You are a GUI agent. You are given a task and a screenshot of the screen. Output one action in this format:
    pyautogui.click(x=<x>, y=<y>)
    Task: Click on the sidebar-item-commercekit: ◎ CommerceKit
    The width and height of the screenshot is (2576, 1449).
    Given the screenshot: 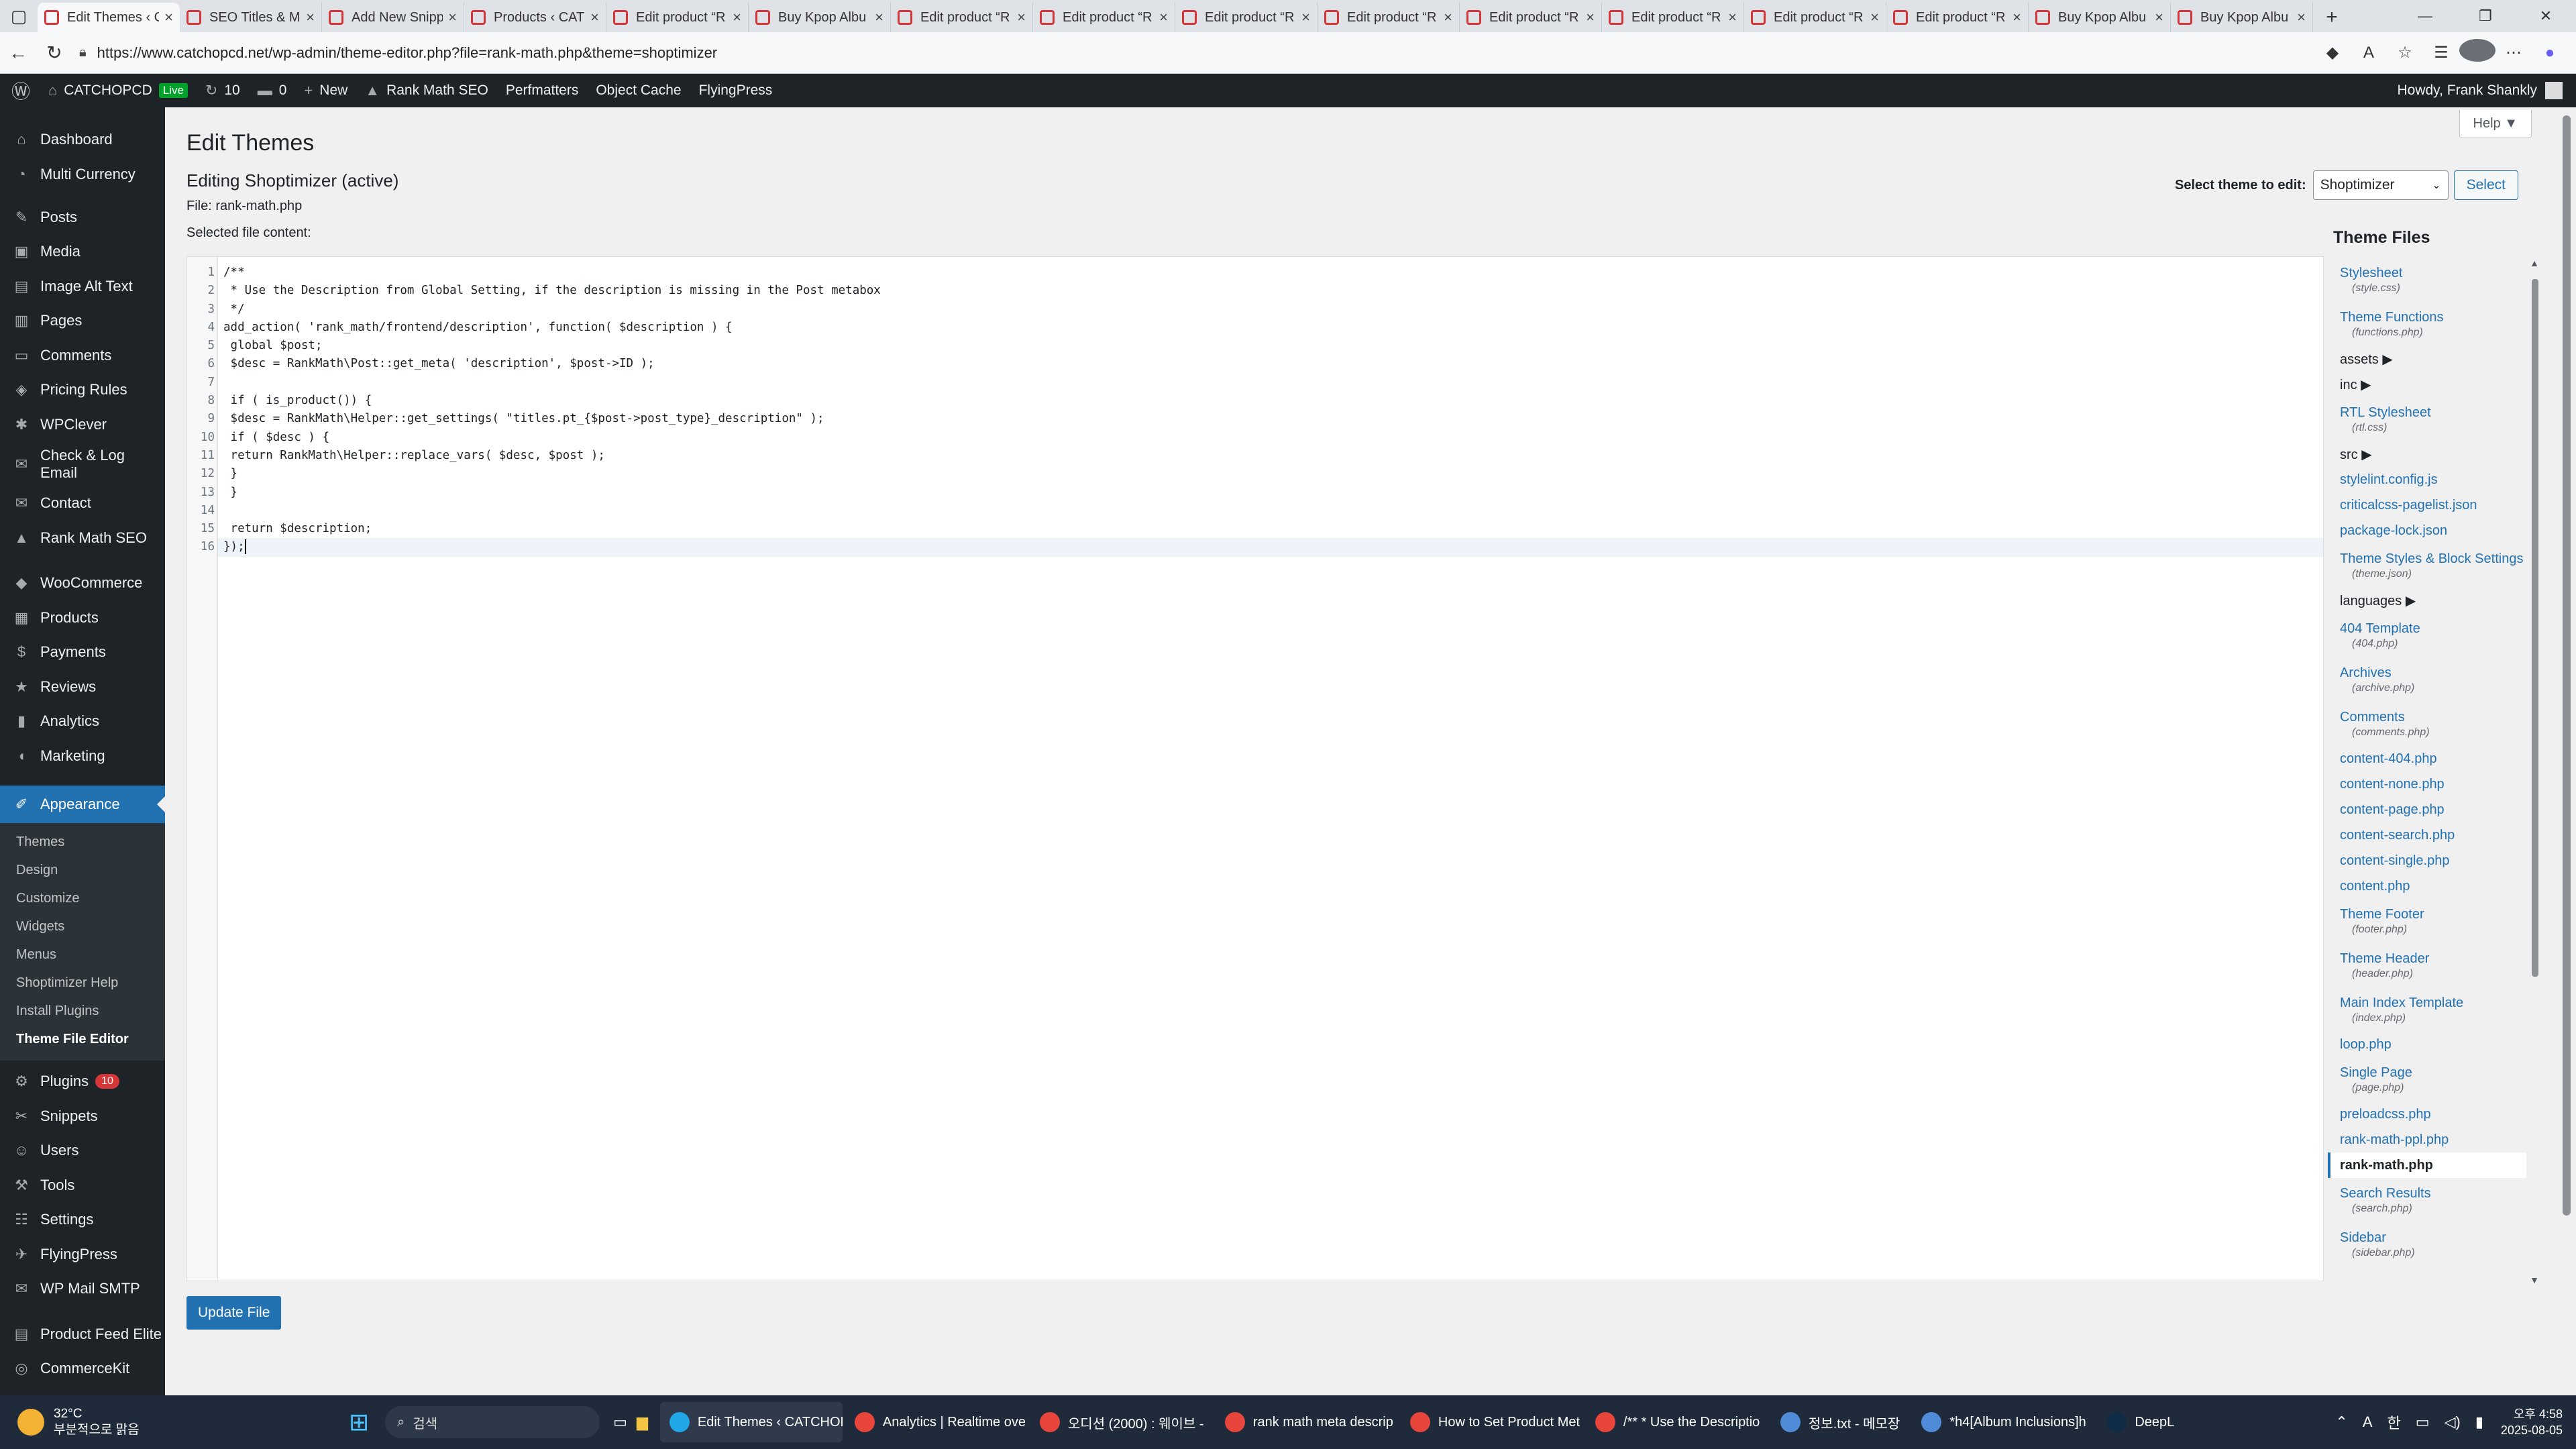 What is the action you would take?
    pyautogui.click(x=82, y=1369)
    